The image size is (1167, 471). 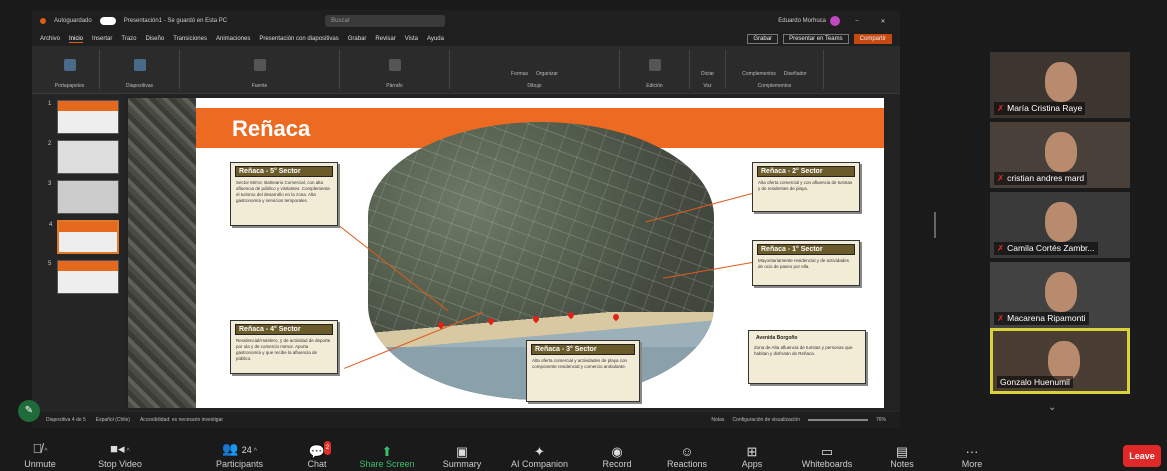 I want to click on menu-archivo: Archivo, so click(x=50, y=39).